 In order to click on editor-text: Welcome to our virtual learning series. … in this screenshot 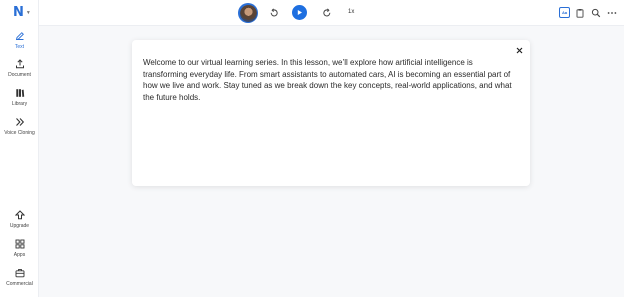, I will do `click(329, 80)`.